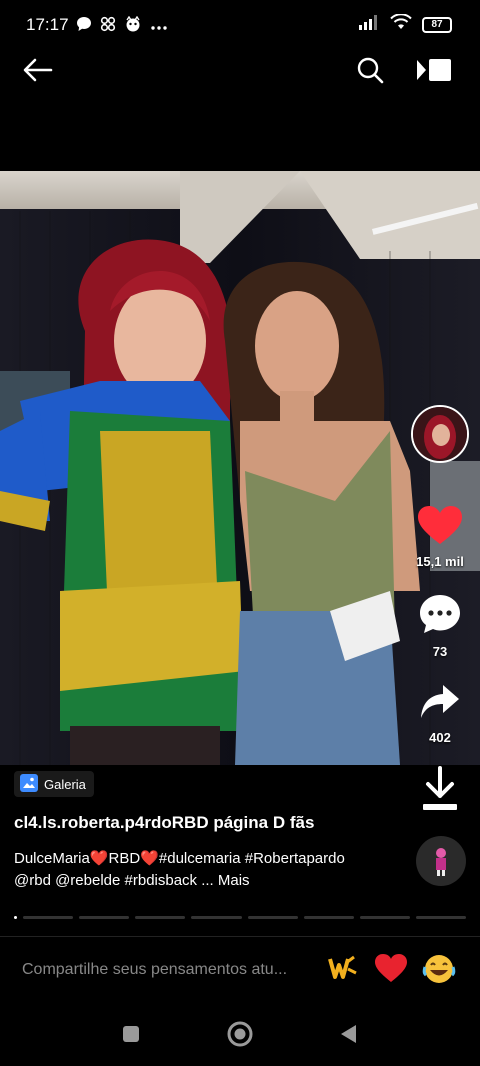 This screenshot has height=1066, width=480. Describe the element at coordinates (108, 26) in the screenshot. I see `apps-icon` at that location.